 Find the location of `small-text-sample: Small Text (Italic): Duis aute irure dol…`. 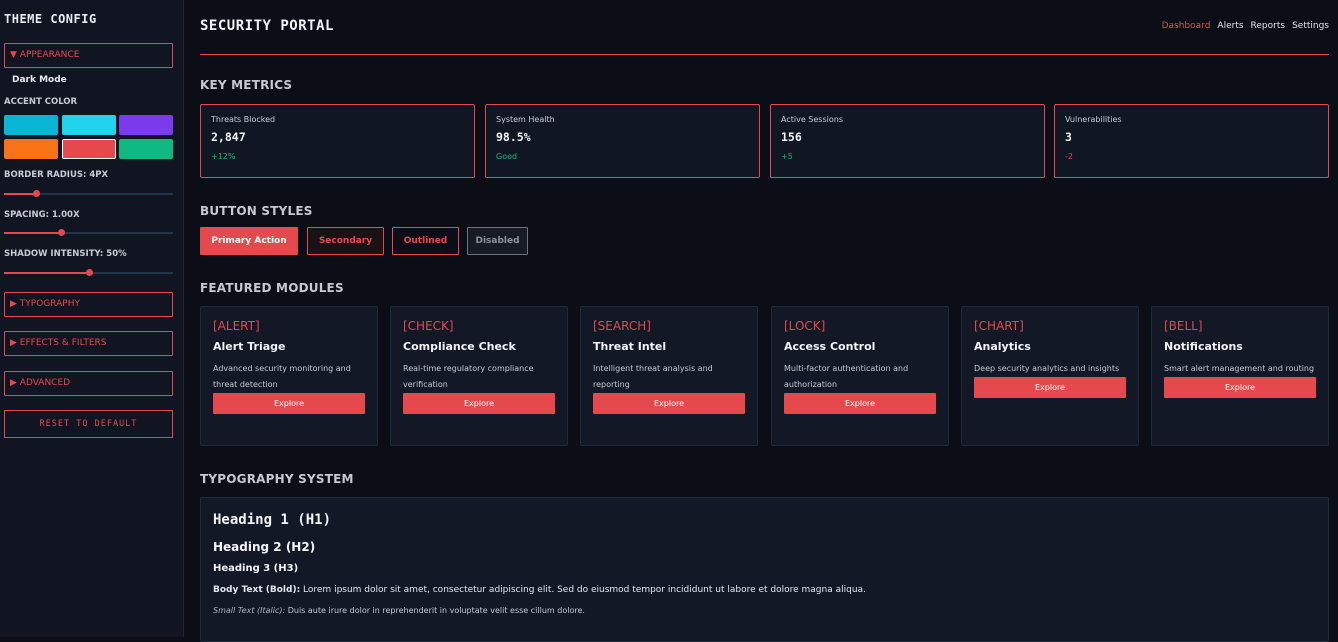

small-text-sample: Small Text (Italic): Duis aute irure dol… is located at coordinates (764, 610).